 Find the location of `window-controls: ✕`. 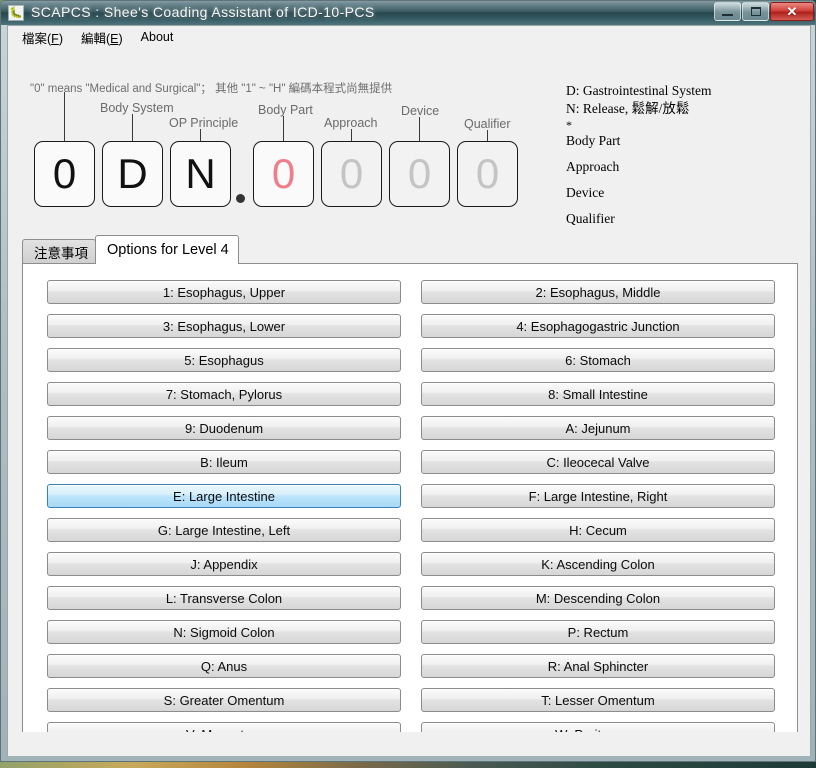

window-controls: ✕ is located at coordinates (764, 11).